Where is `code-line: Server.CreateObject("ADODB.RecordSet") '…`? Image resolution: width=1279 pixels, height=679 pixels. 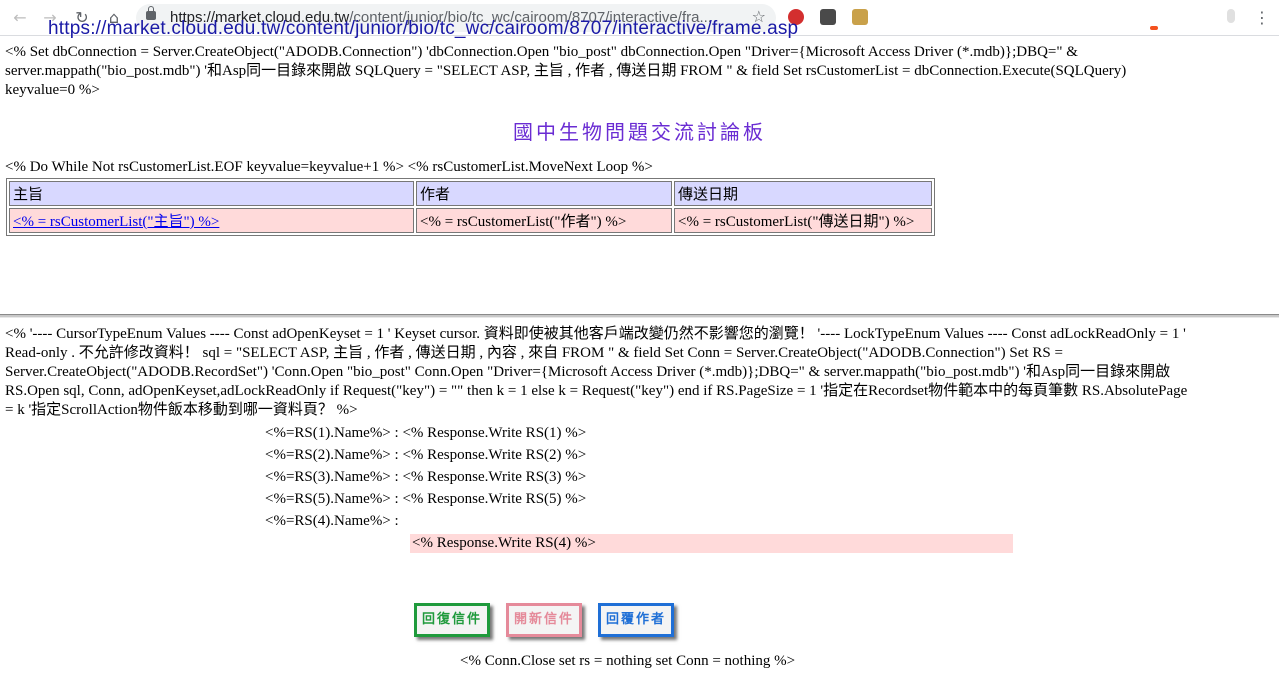
code-line: Server.CreateObject("ADODB.RecordSet") '… is located at coordinates (588, 372).